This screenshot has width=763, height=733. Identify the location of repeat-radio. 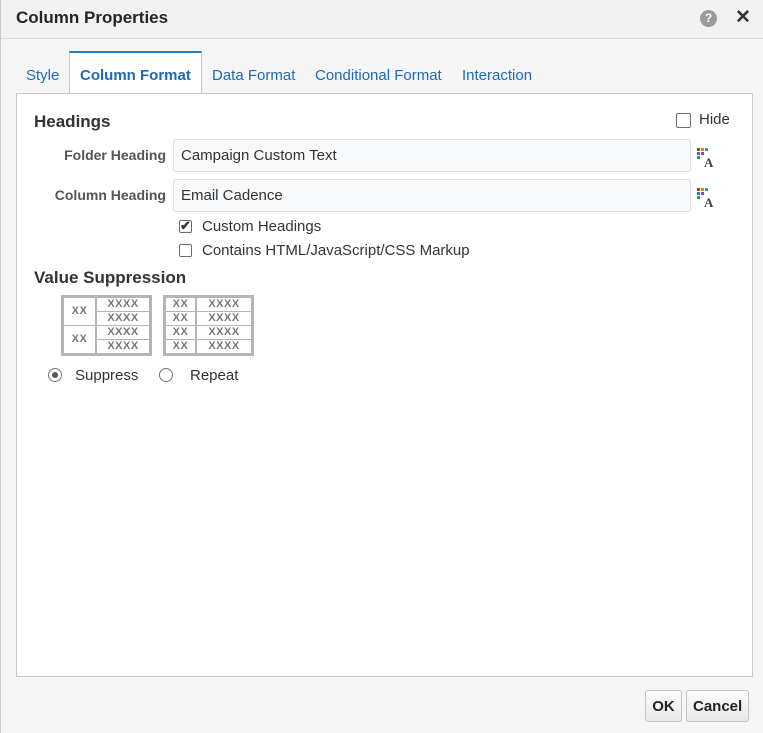
(166, 375).